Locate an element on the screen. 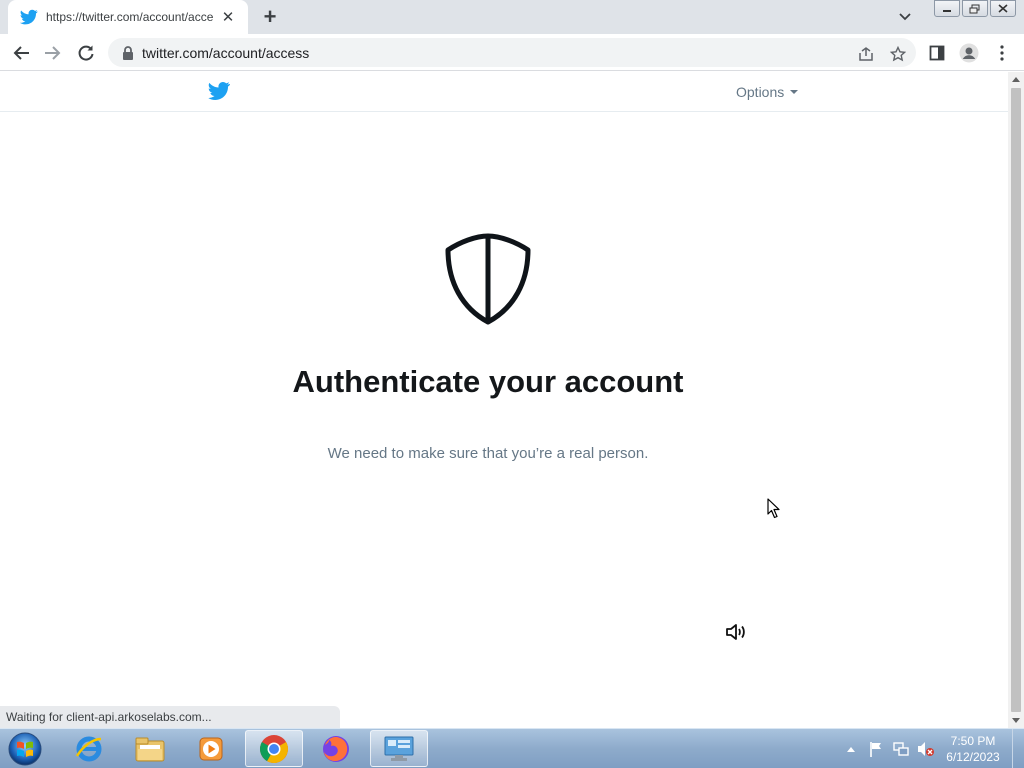 The image size is (1024, 768). start-button is located at coordinates (25, 749).